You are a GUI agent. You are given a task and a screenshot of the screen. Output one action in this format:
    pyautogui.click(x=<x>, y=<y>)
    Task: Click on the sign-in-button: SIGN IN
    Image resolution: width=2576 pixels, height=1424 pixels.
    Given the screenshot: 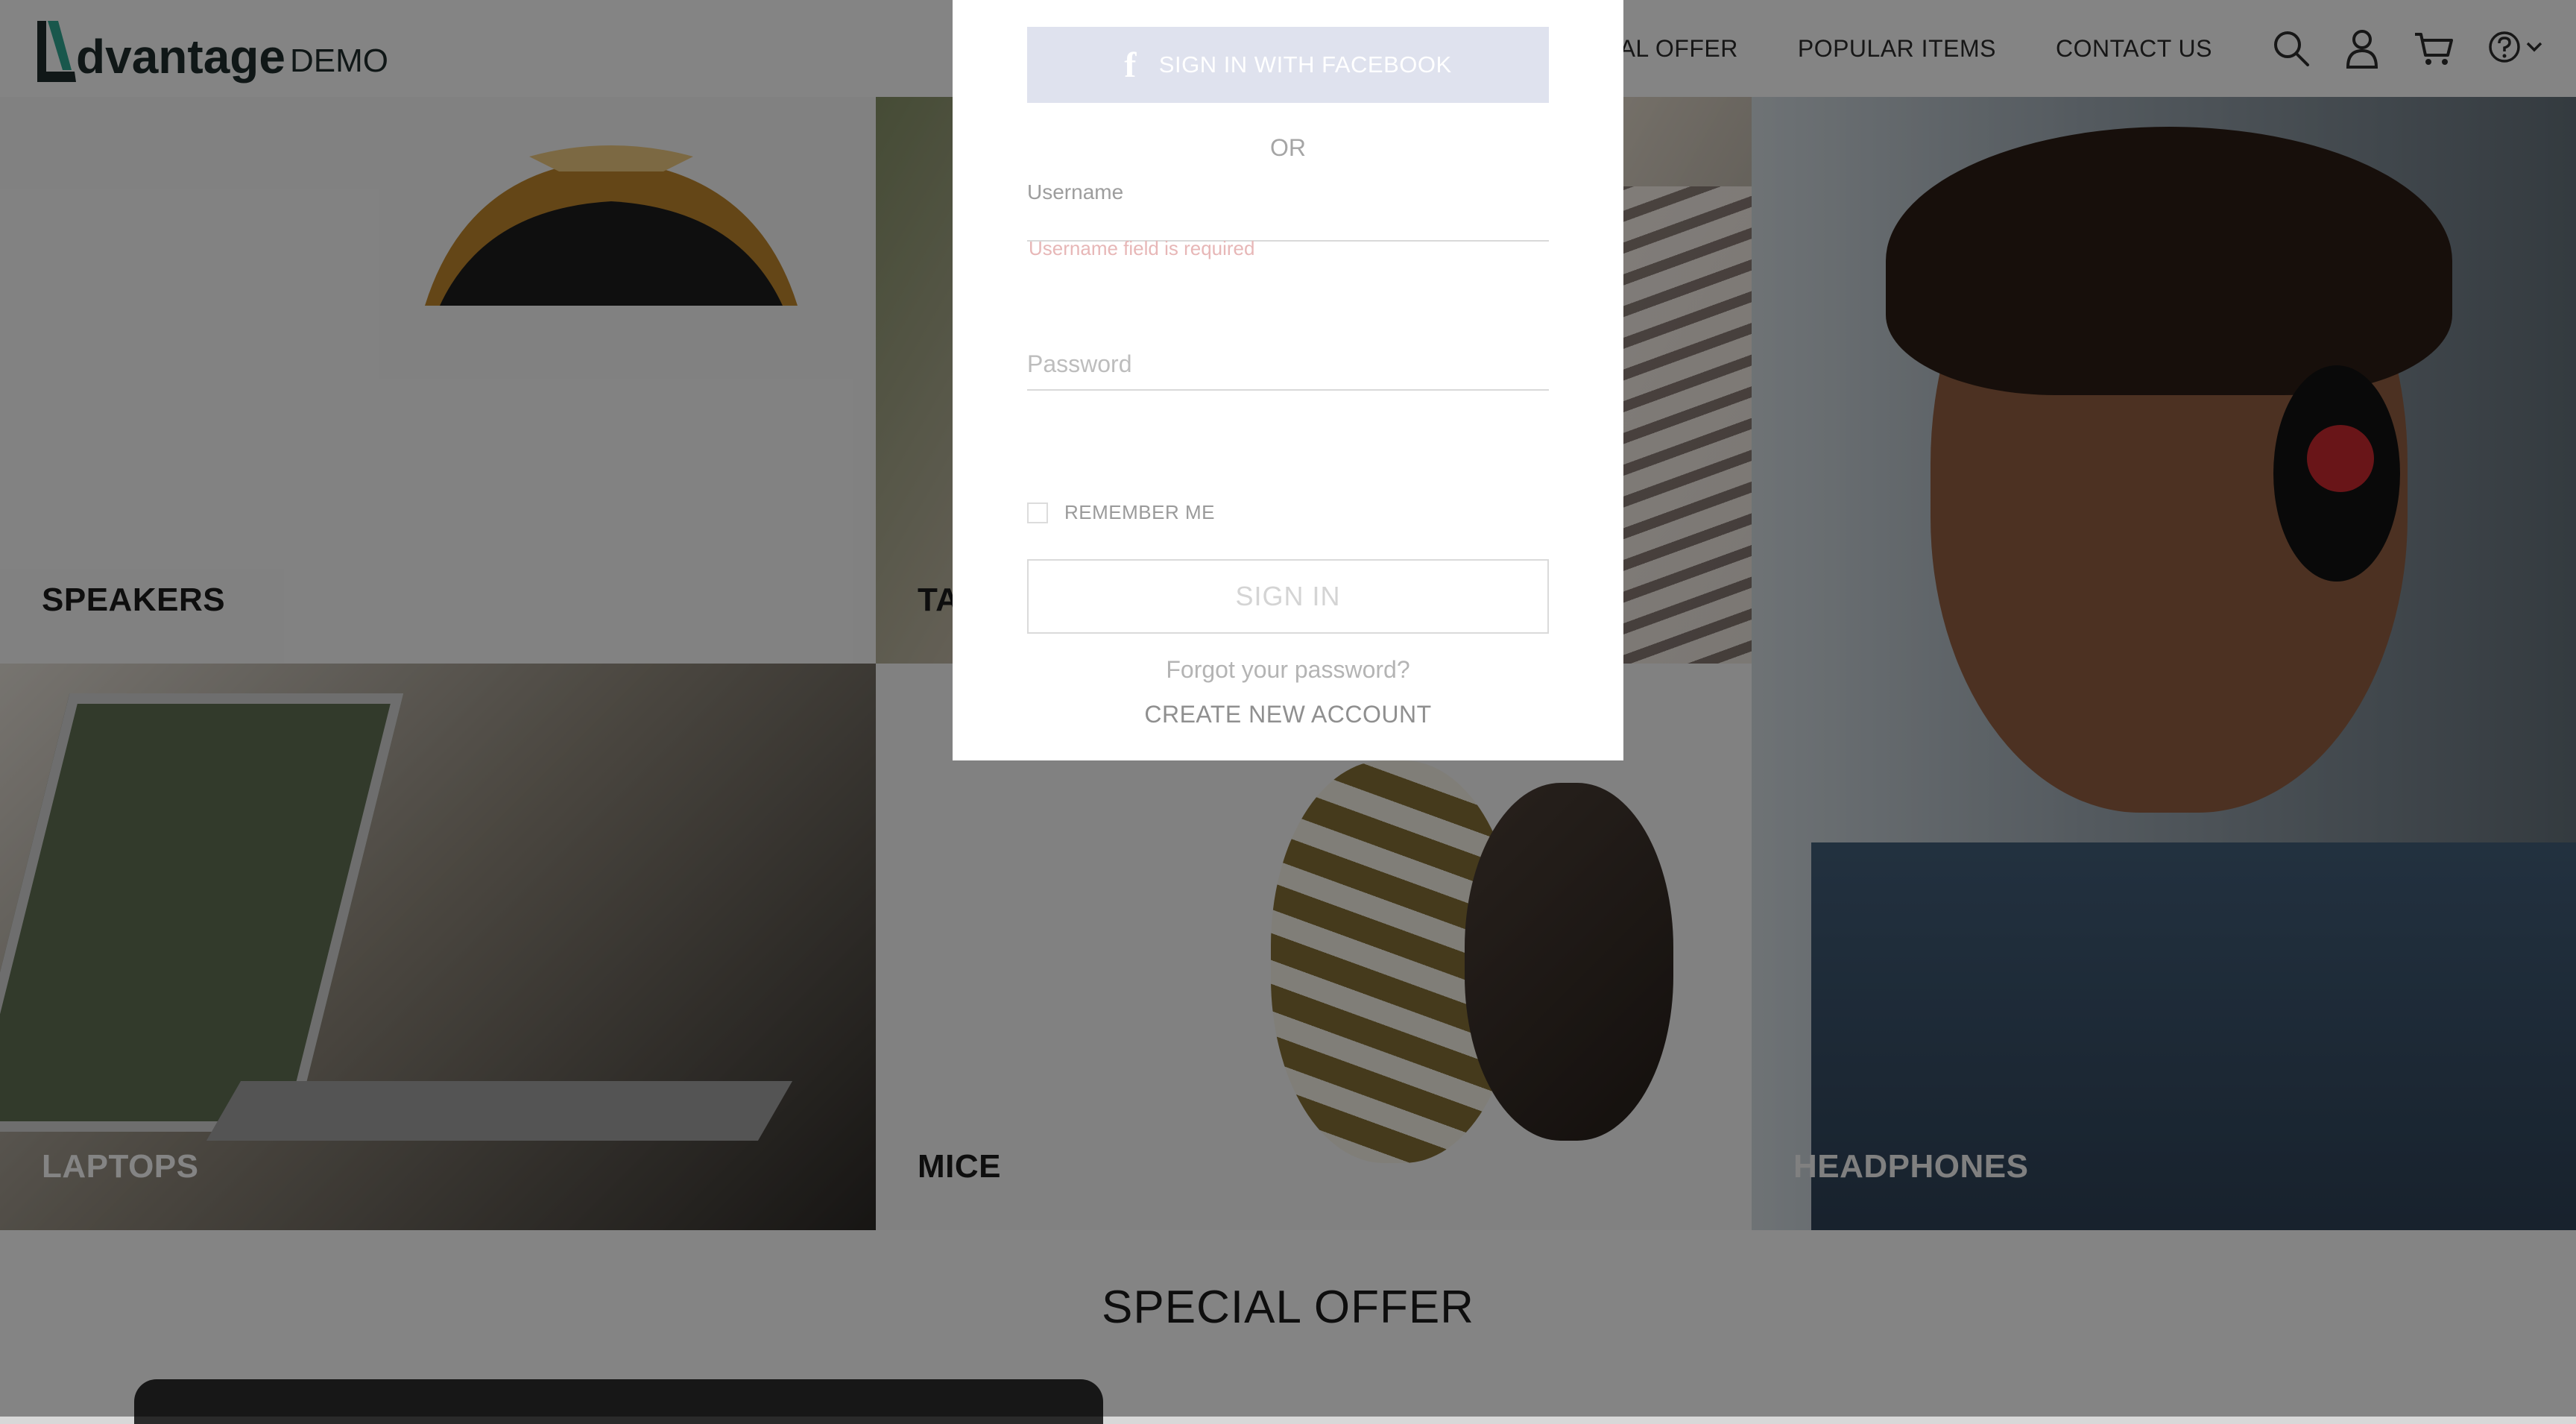 What is the action you would take?
    pyautogui.click(x=1288, y=596)
    